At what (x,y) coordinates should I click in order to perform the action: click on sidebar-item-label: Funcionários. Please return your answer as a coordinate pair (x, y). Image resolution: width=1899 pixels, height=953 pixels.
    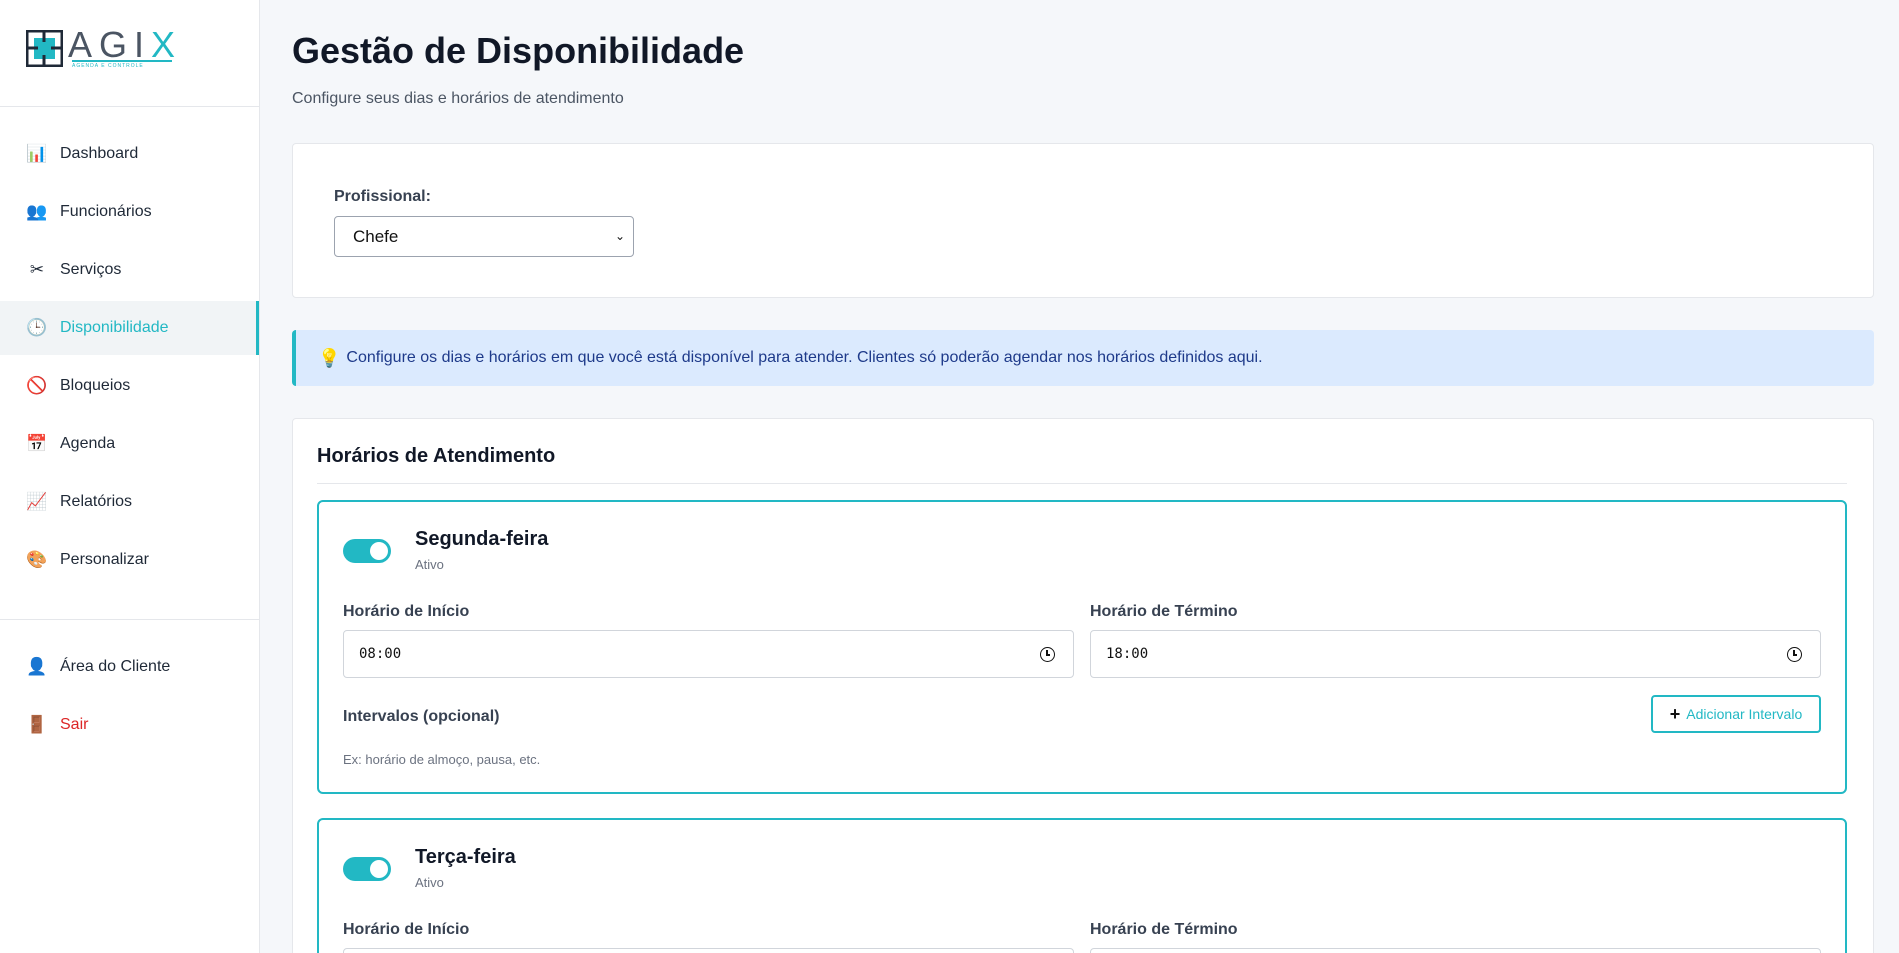
    Looking at the image, I should click on (106, 211).